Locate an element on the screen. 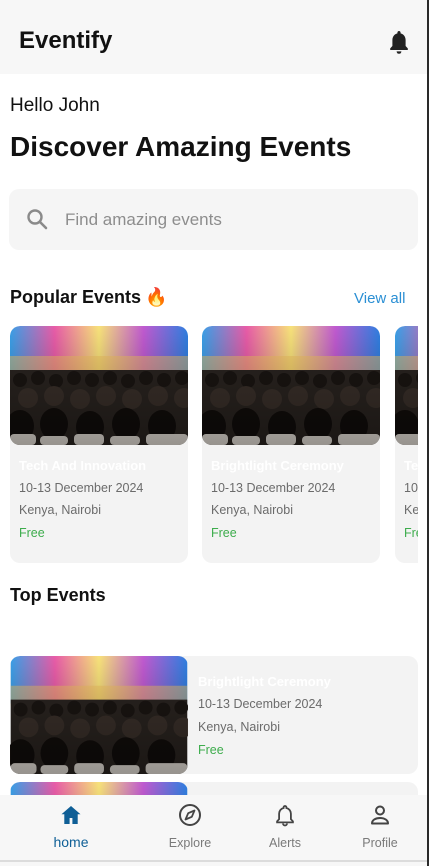 Image resolution: width=429 pixels, height=866 pixels. nav-alerts: Alerts is located at coordinates (285, 827).